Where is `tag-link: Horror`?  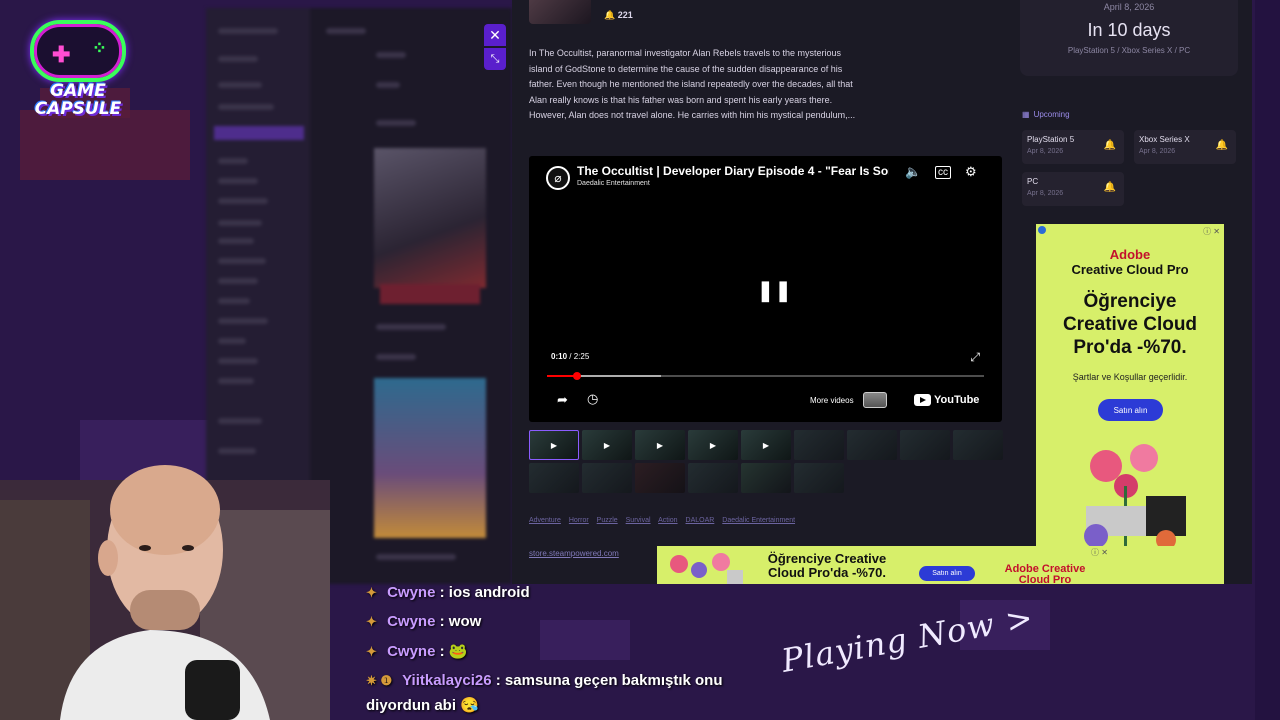 tag-link: Horror is located at coordinates (579, 520).